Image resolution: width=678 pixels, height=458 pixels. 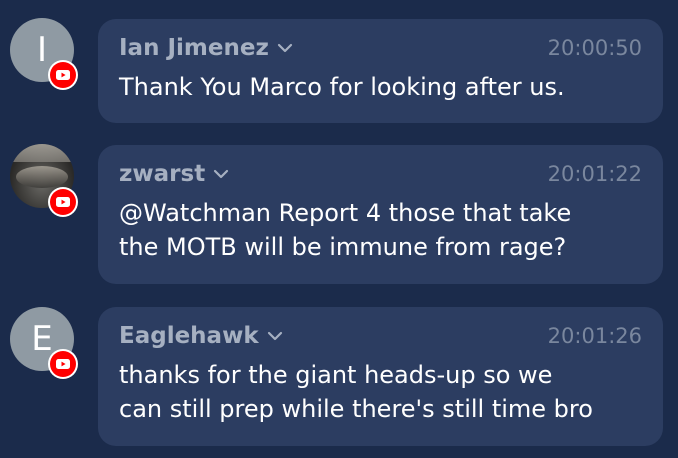 What do you see at coordinates (194, 48) in the screenshot?
I see `author-name: Ian Jimenez` at bounding box center [194, 48].